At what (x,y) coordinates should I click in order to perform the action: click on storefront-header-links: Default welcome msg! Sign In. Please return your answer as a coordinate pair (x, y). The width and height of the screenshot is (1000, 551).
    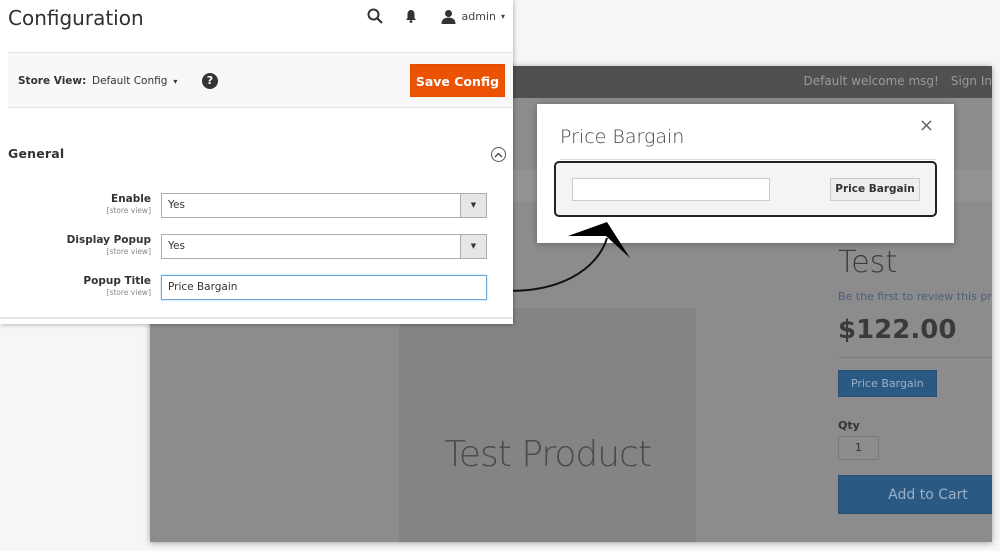
    Looking at the image, I should click on (891, 81).